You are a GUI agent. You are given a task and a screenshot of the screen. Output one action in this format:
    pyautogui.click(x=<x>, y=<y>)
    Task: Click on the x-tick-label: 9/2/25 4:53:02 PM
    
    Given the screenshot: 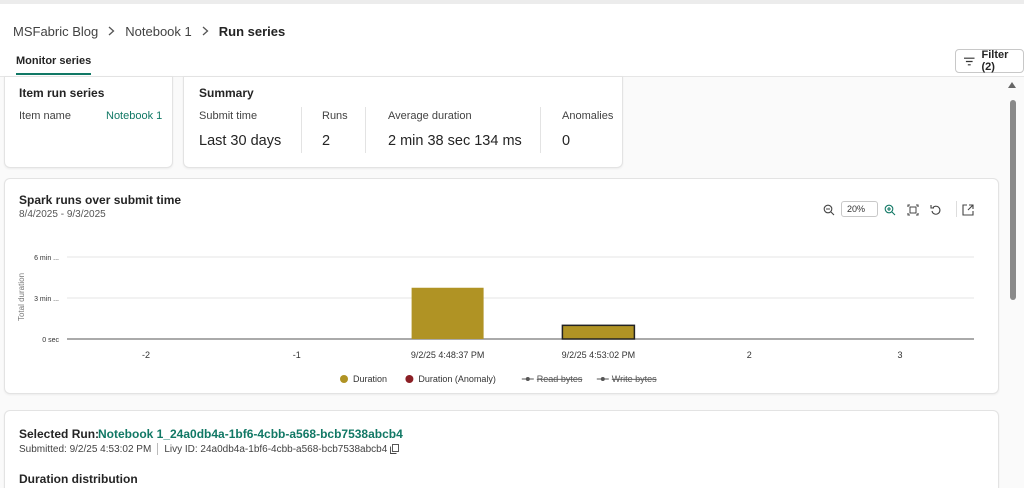 What is the action you would take?
    pyautogui.click(x=599, y=355)
    